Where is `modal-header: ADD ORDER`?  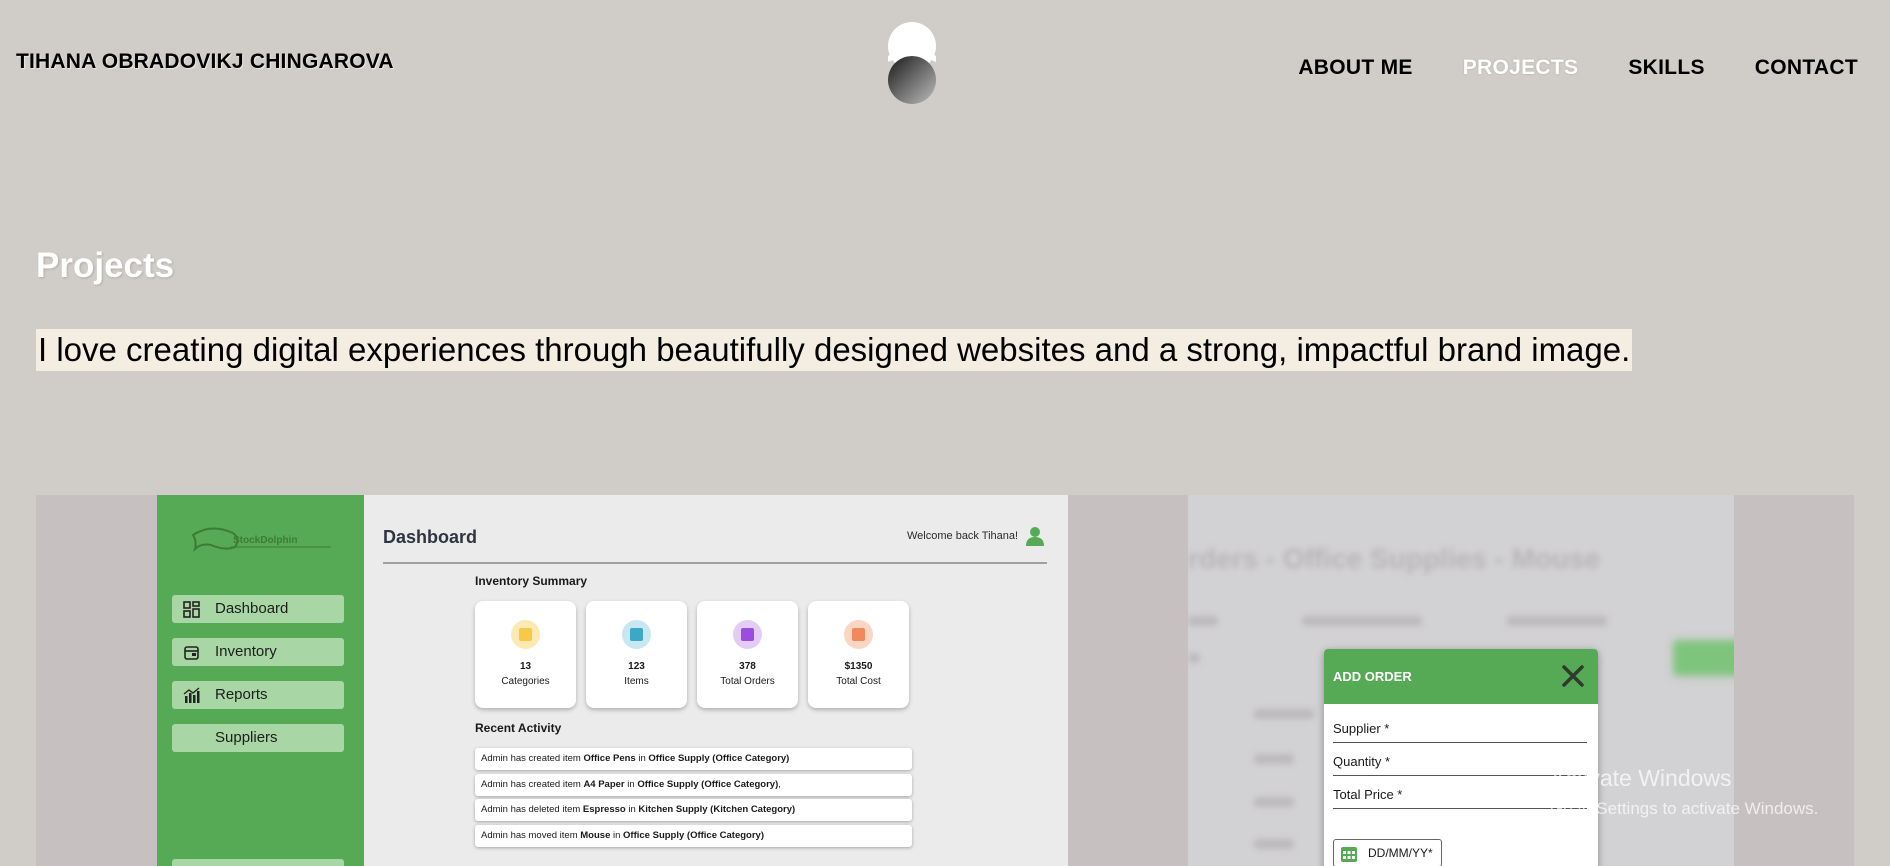
modal-header: ADD ORDER is located at coordinates (1461, 676).